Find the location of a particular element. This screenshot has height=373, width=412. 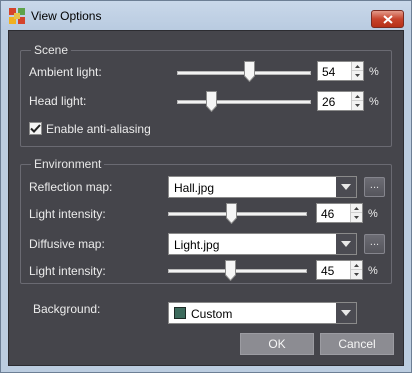

reflection-map-select: Hall.jpg is located at coordinates (262, 187).